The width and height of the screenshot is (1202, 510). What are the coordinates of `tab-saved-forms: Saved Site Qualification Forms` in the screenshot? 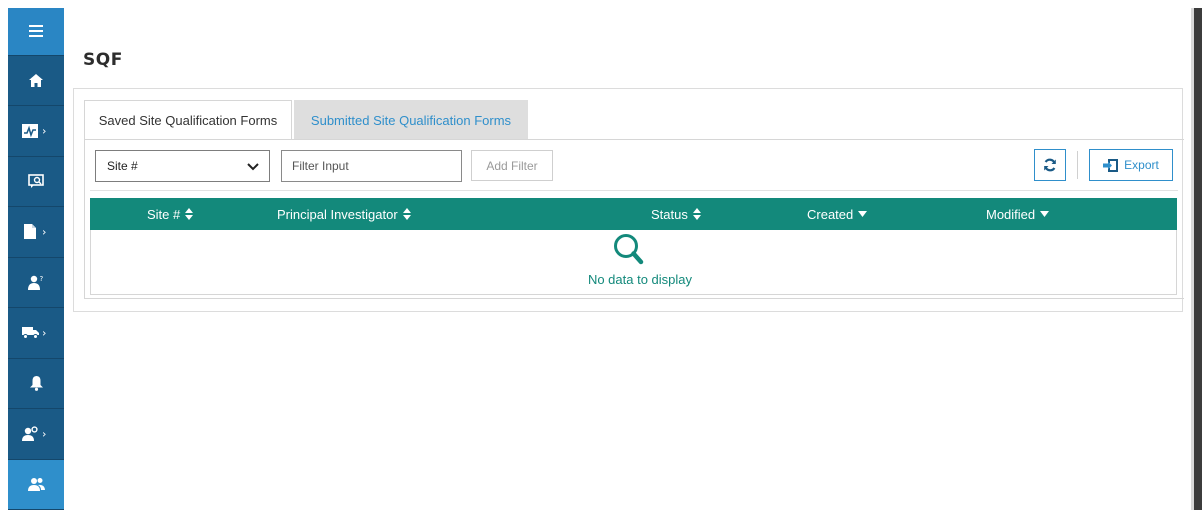 It's located at (188, 120).